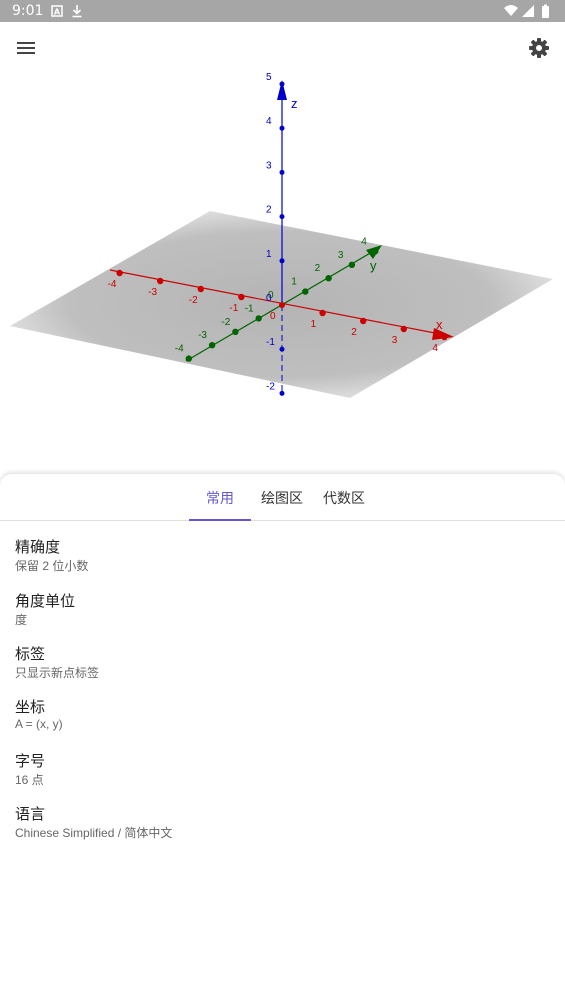  What do you see at coordinates (294, 282) in the screenshot?
I see `y-axis-tick-label: 1` at bounding box center [294, 282].